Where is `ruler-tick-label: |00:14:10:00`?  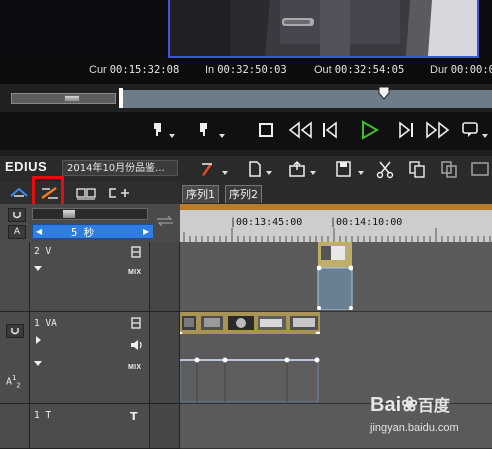
ruler-tick-label: |00:14:10:00 is located at coordinates (366, 222).